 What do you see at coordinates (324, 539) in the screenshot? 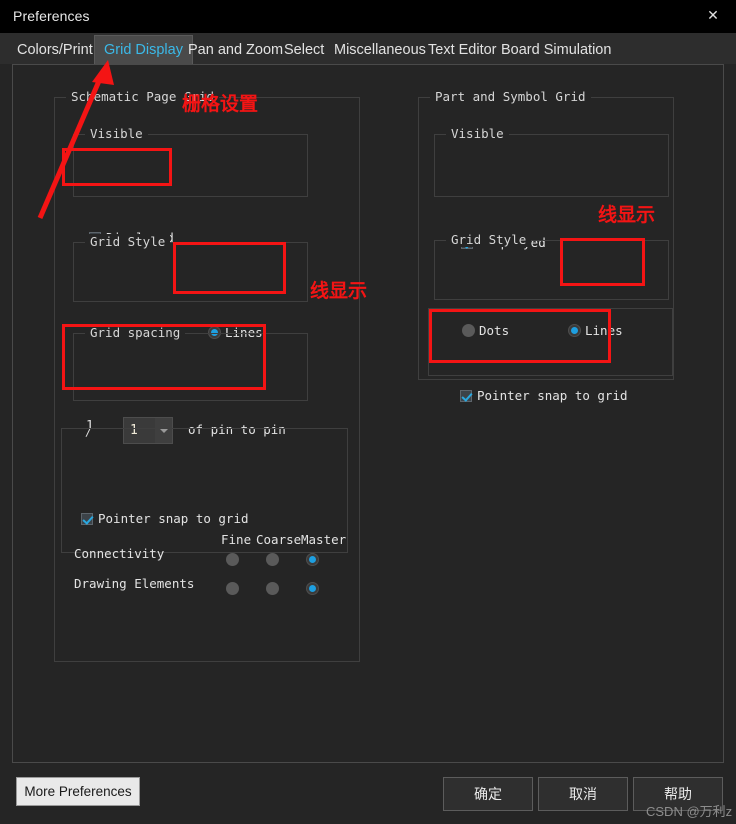
I see `snap-col-master-header: Master` at bounding box center [324, 539].